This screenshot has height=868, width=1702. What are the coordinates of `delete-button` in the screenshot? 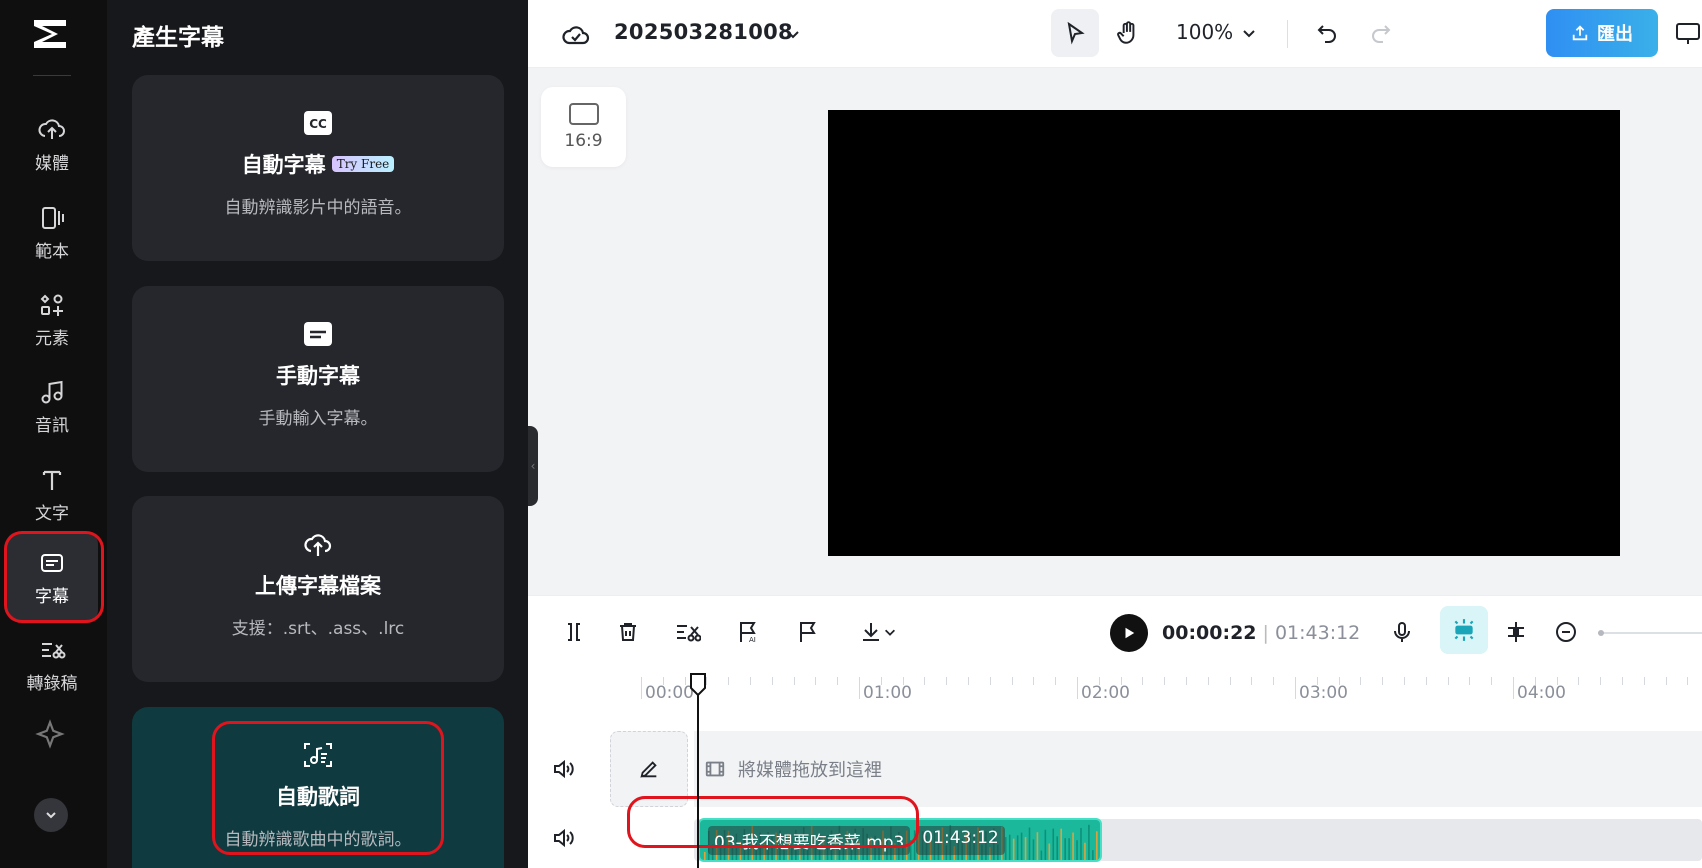 It's located at (628, 632).